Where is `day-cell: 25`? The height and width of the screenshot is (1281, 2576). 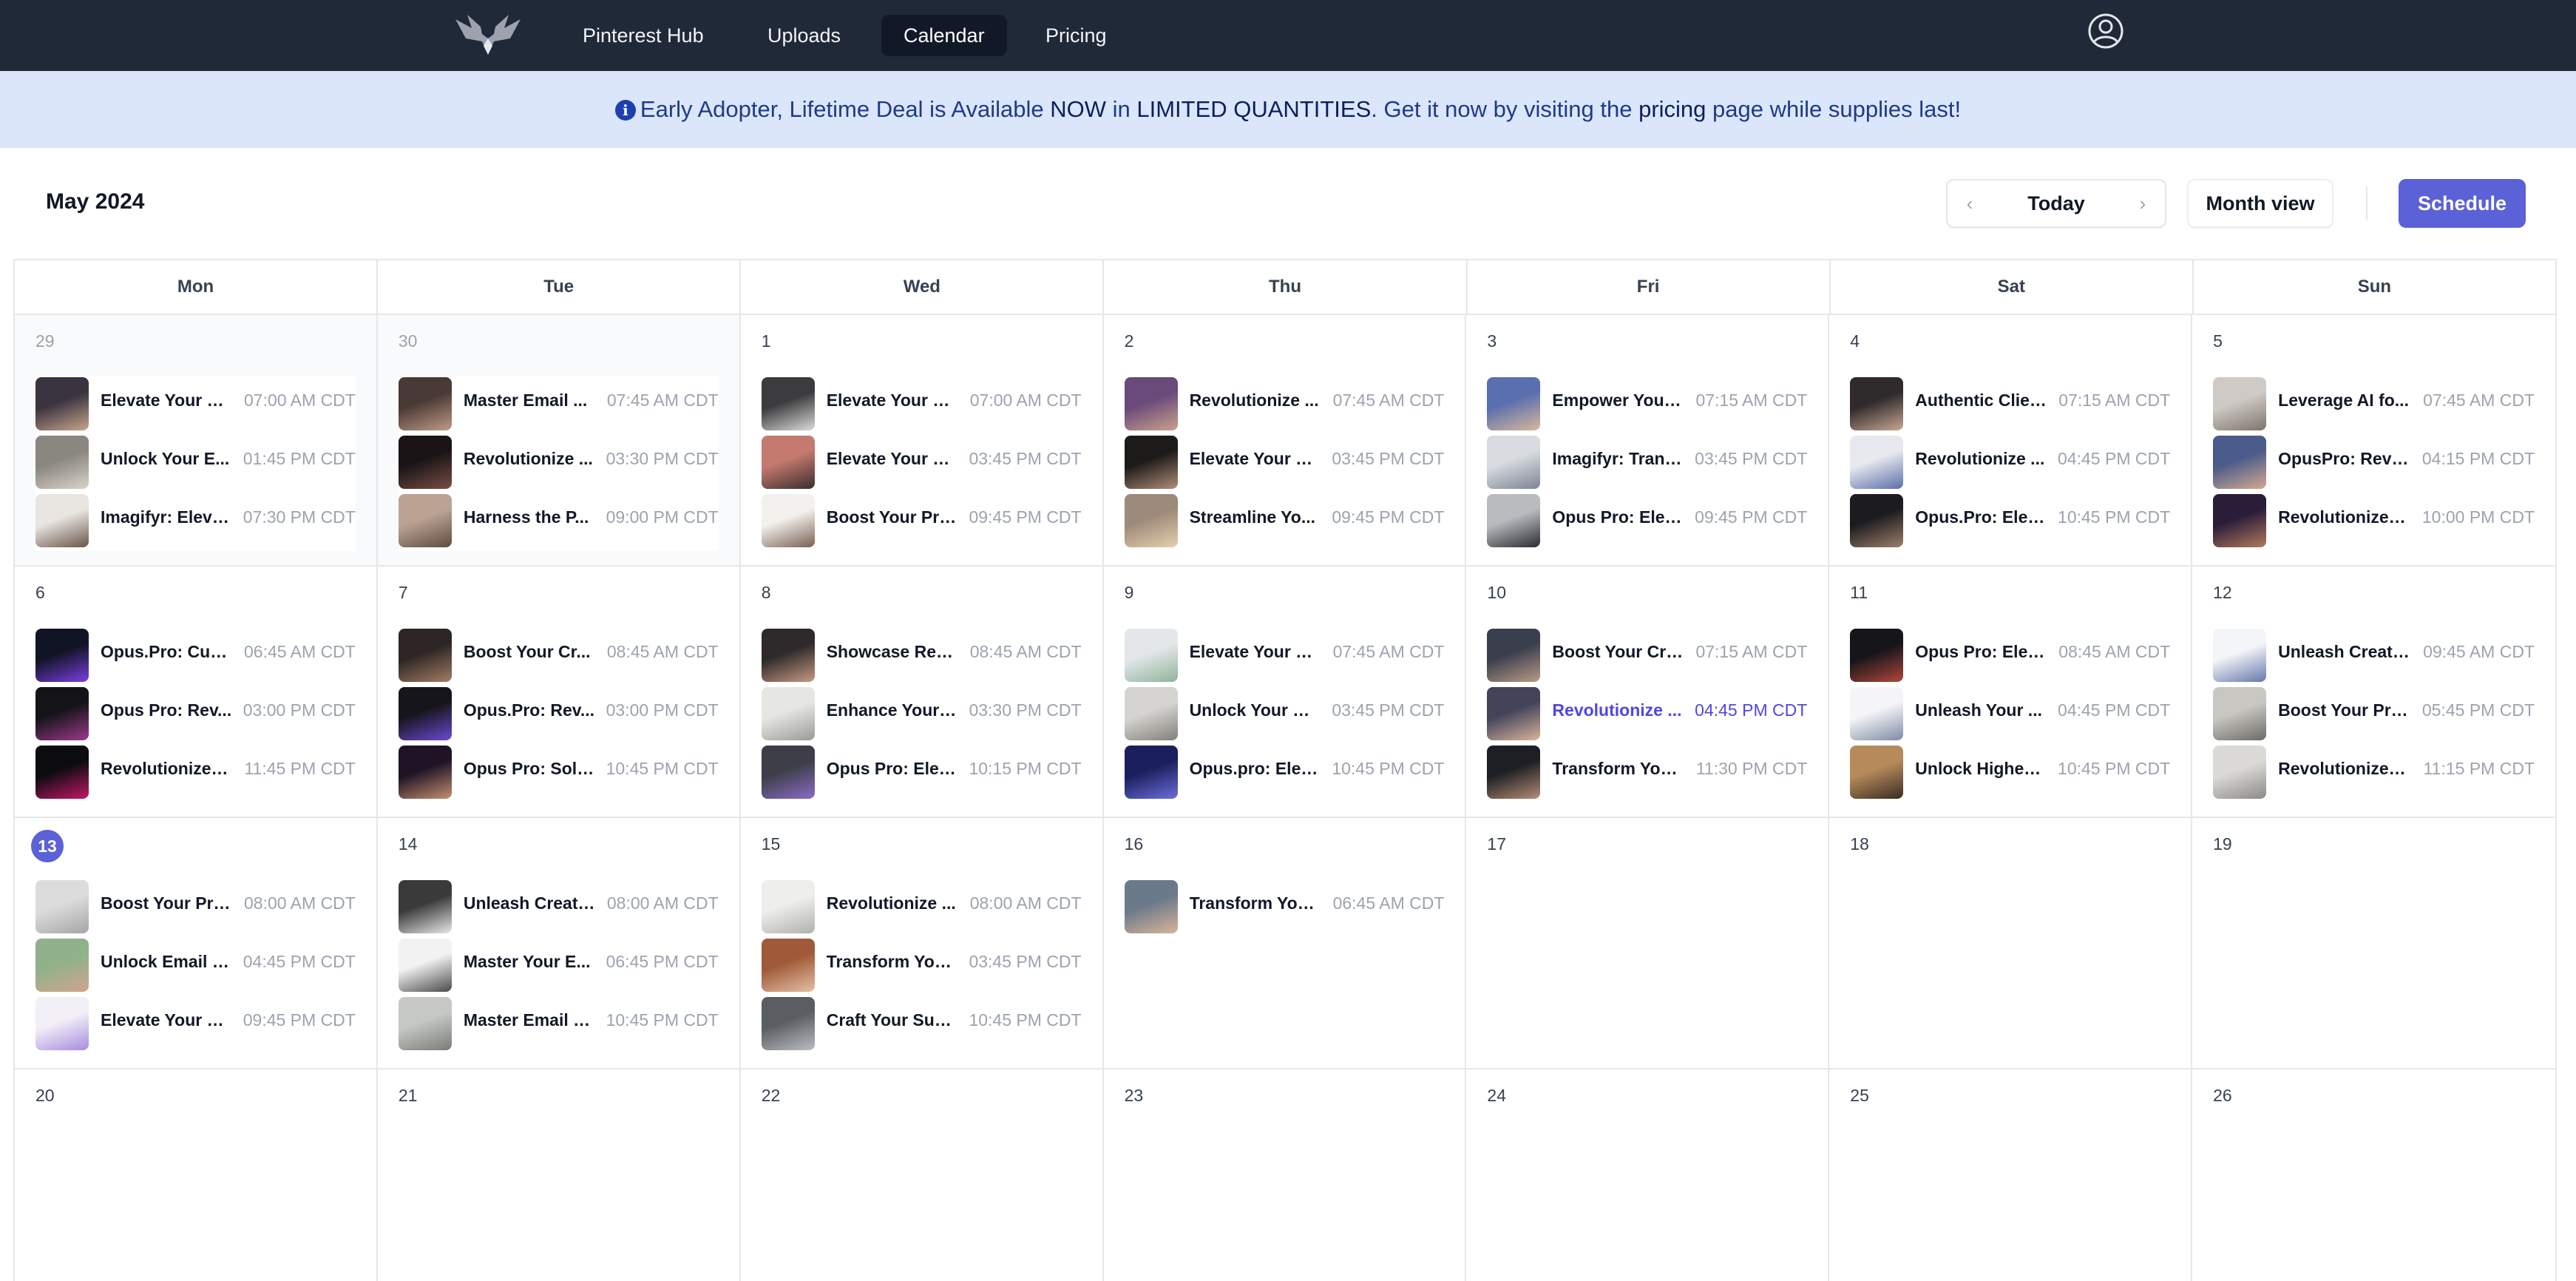 day-cell: 25 is located at coordinates (2011, 1175).